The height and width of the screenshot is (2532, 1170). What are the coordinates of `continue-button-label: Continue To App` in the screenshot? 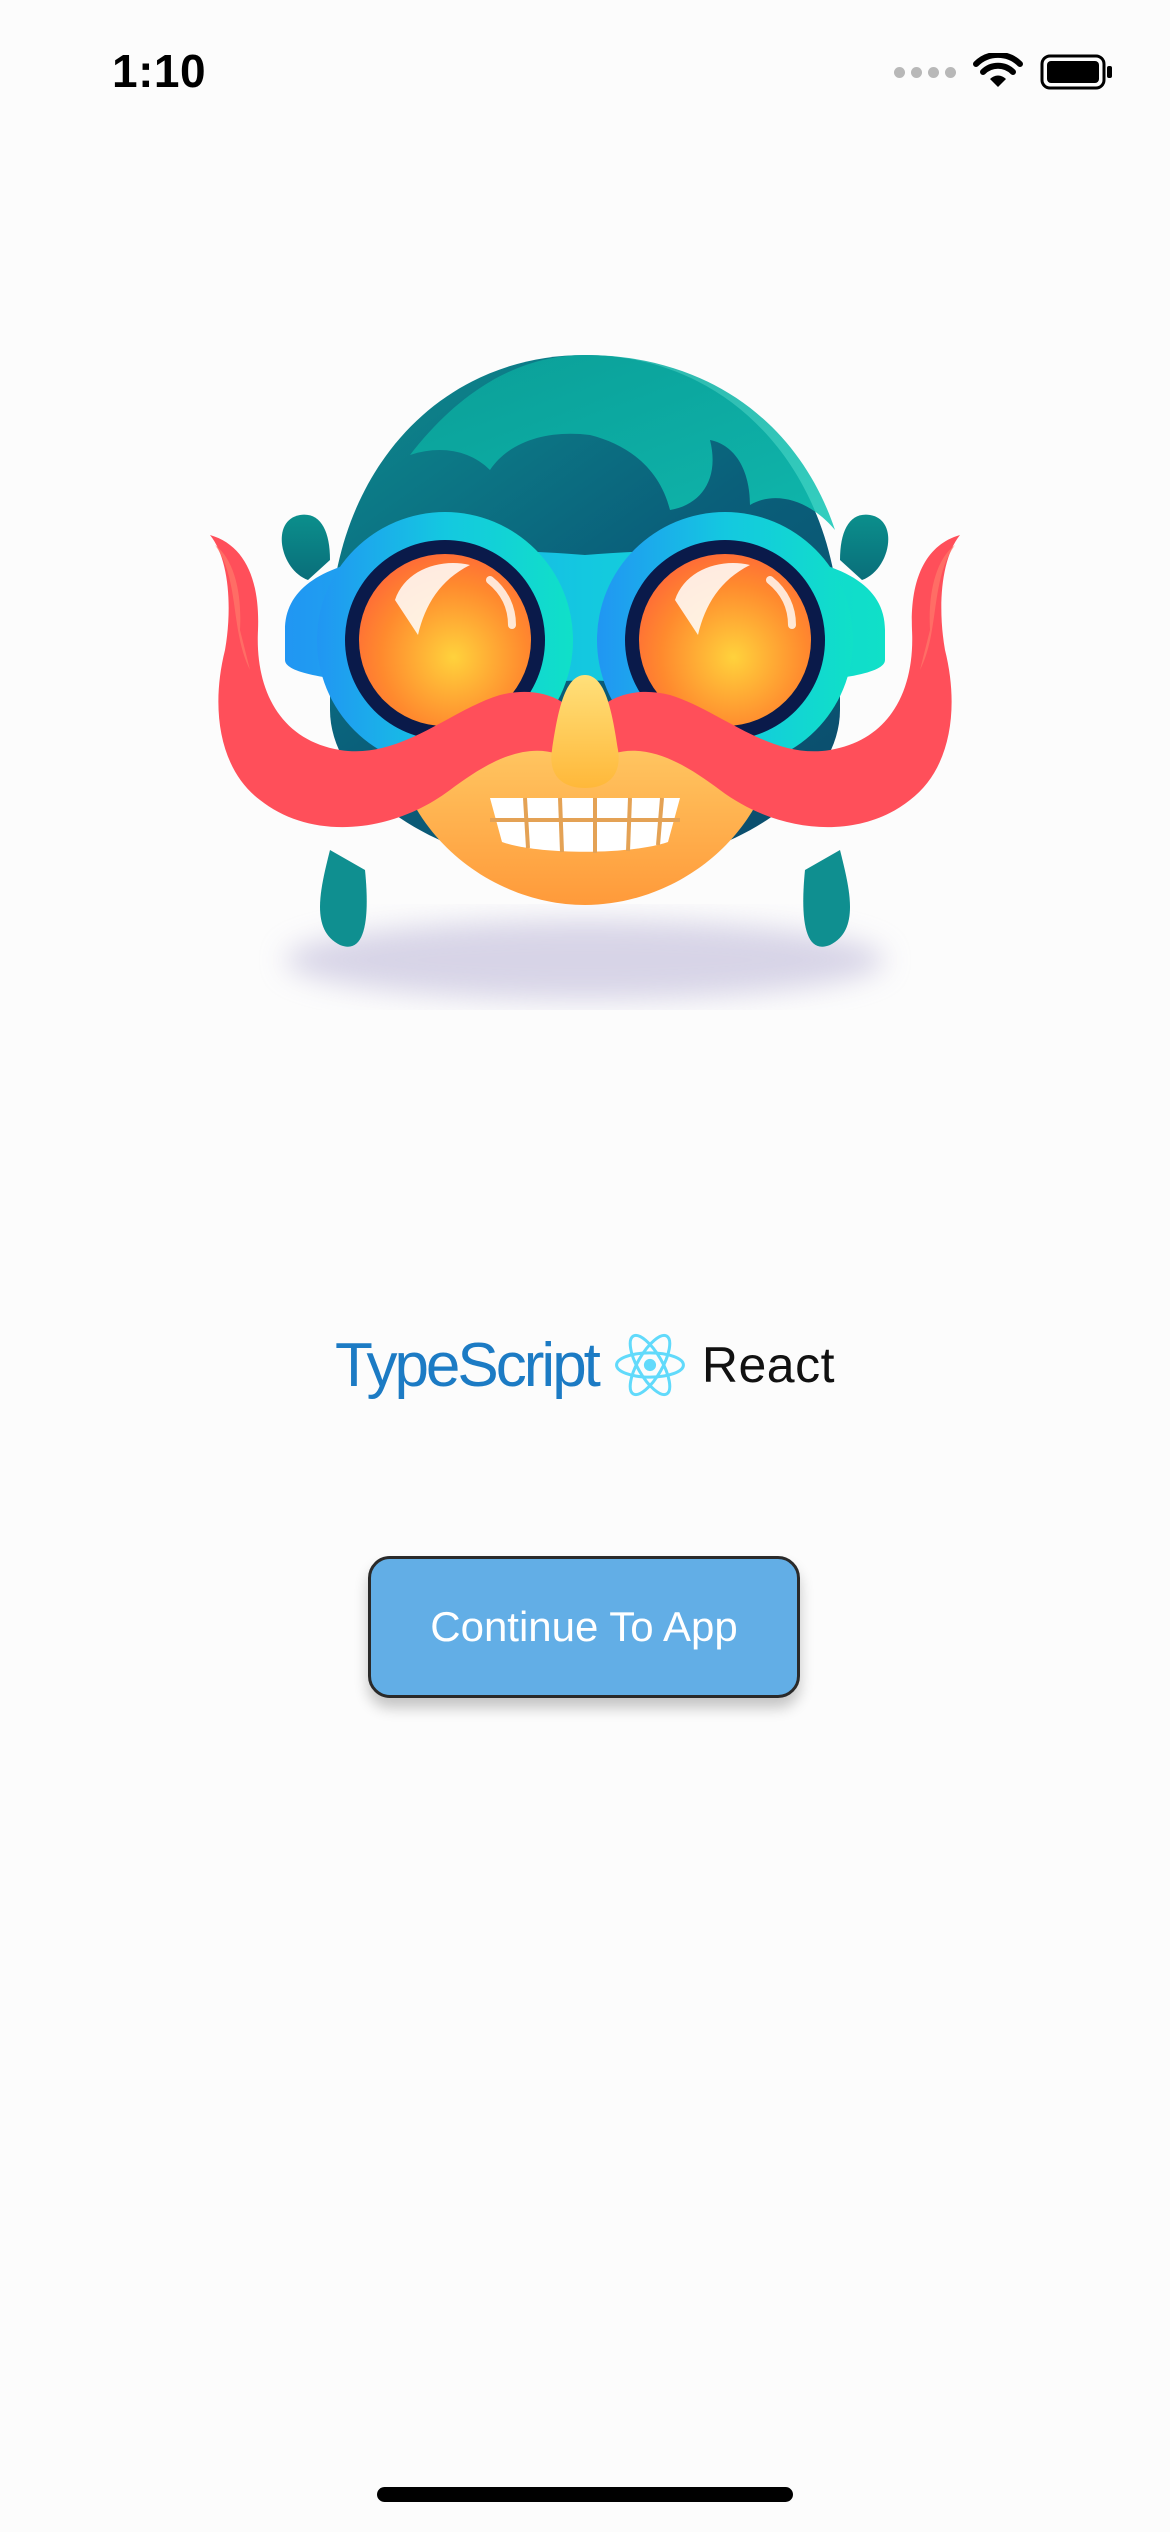 It's located at (584, 1626).